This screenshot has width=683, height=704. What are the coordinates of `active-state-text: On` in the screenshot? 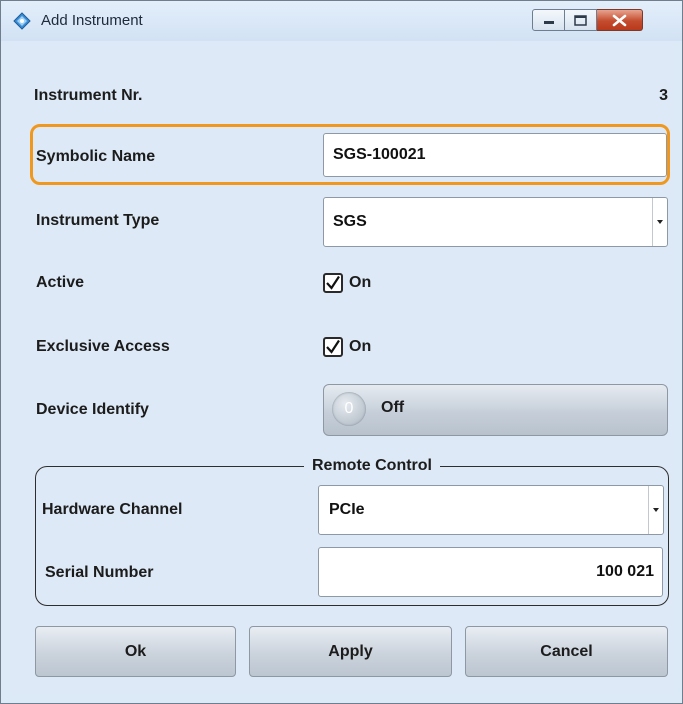 It's located at (360, 282).